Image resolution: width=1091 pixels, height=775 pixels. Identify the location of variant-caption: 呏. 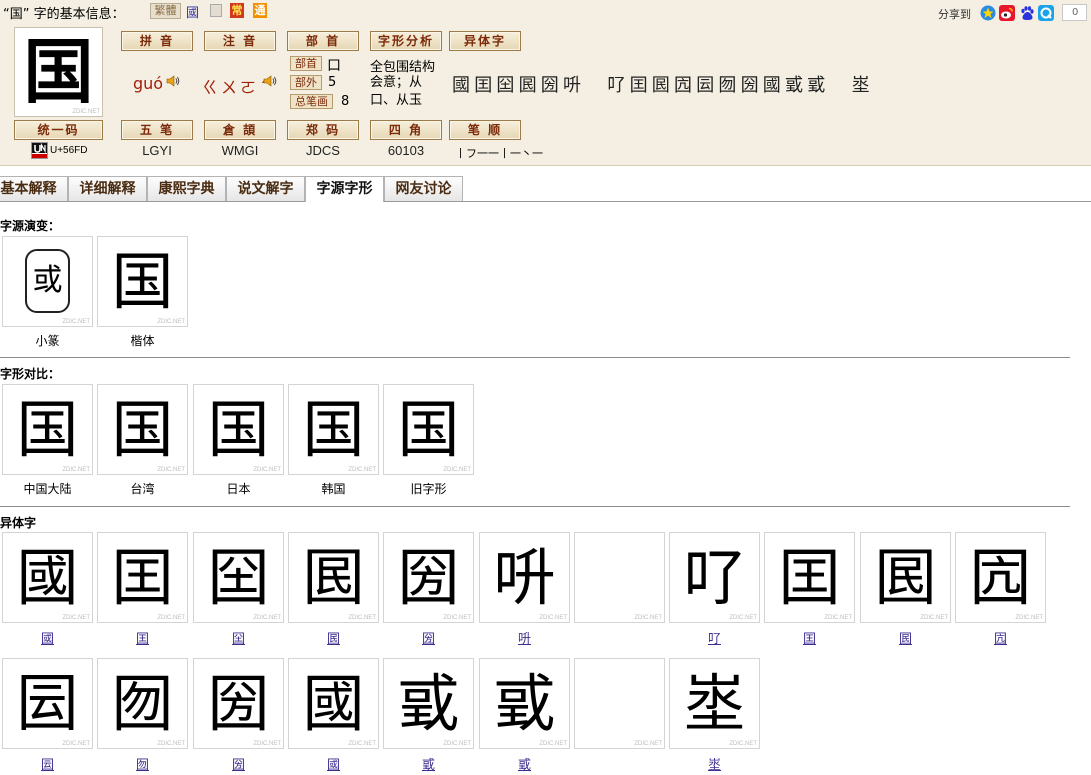
(524, 637).